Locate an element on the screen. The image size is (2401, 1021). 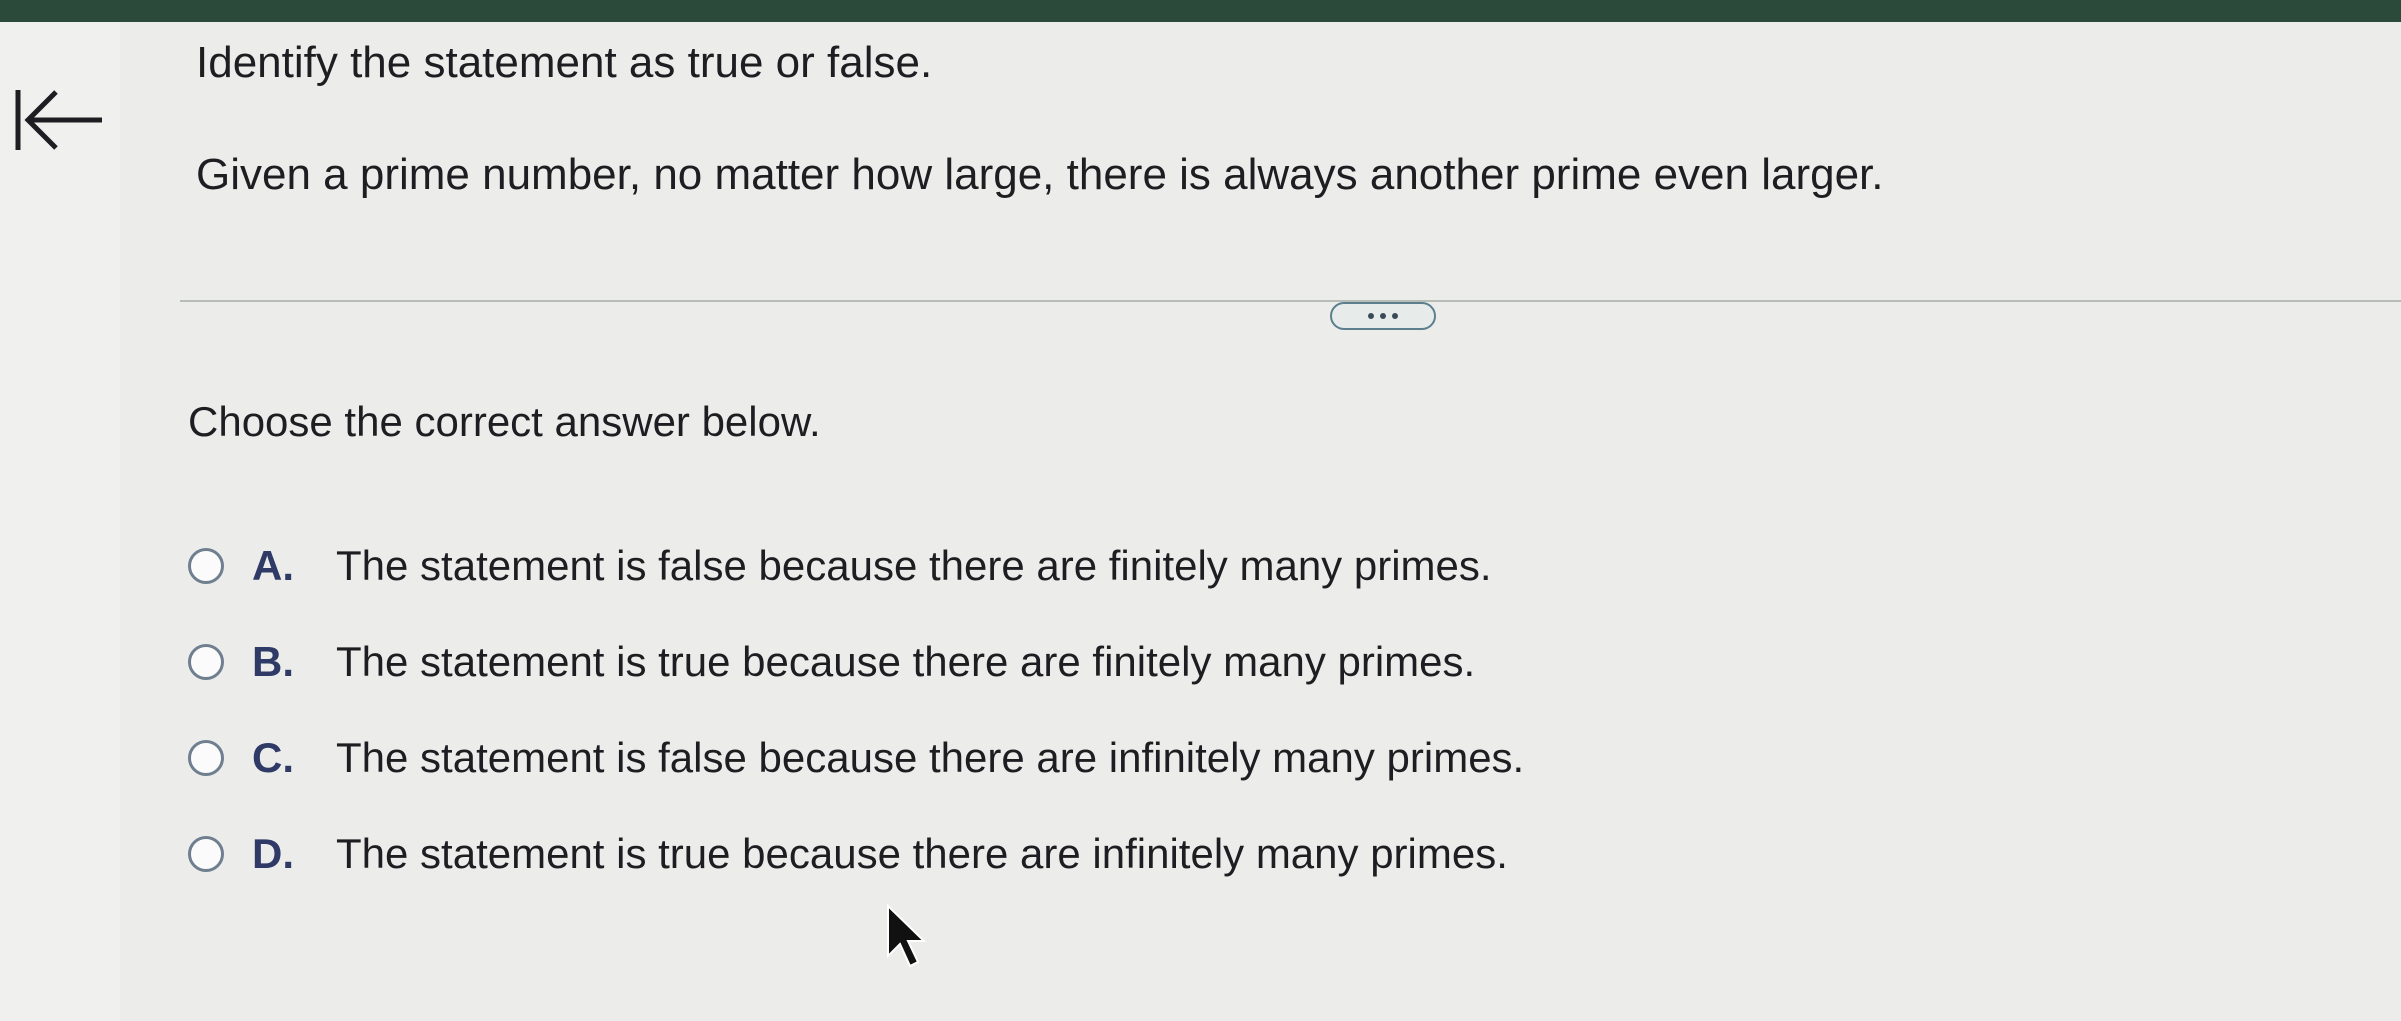
divider is located at coordinates (1290, 301).